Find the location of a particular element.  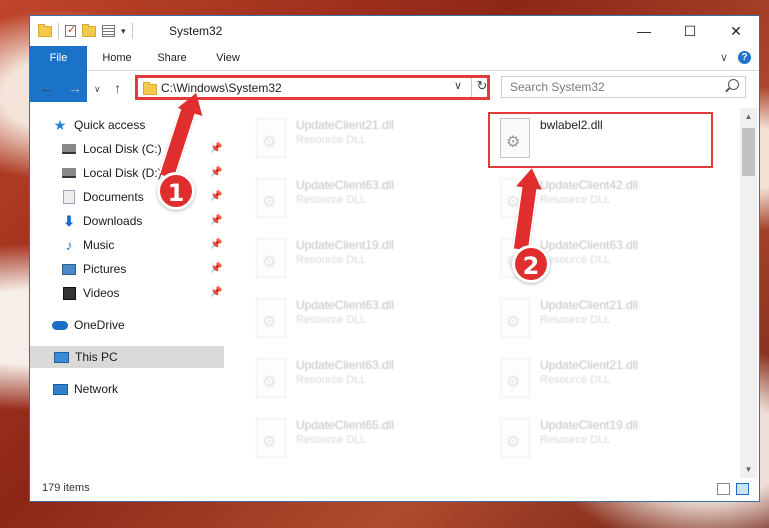

sidebar-item-label: This PC is located at coordinates (96, 357).